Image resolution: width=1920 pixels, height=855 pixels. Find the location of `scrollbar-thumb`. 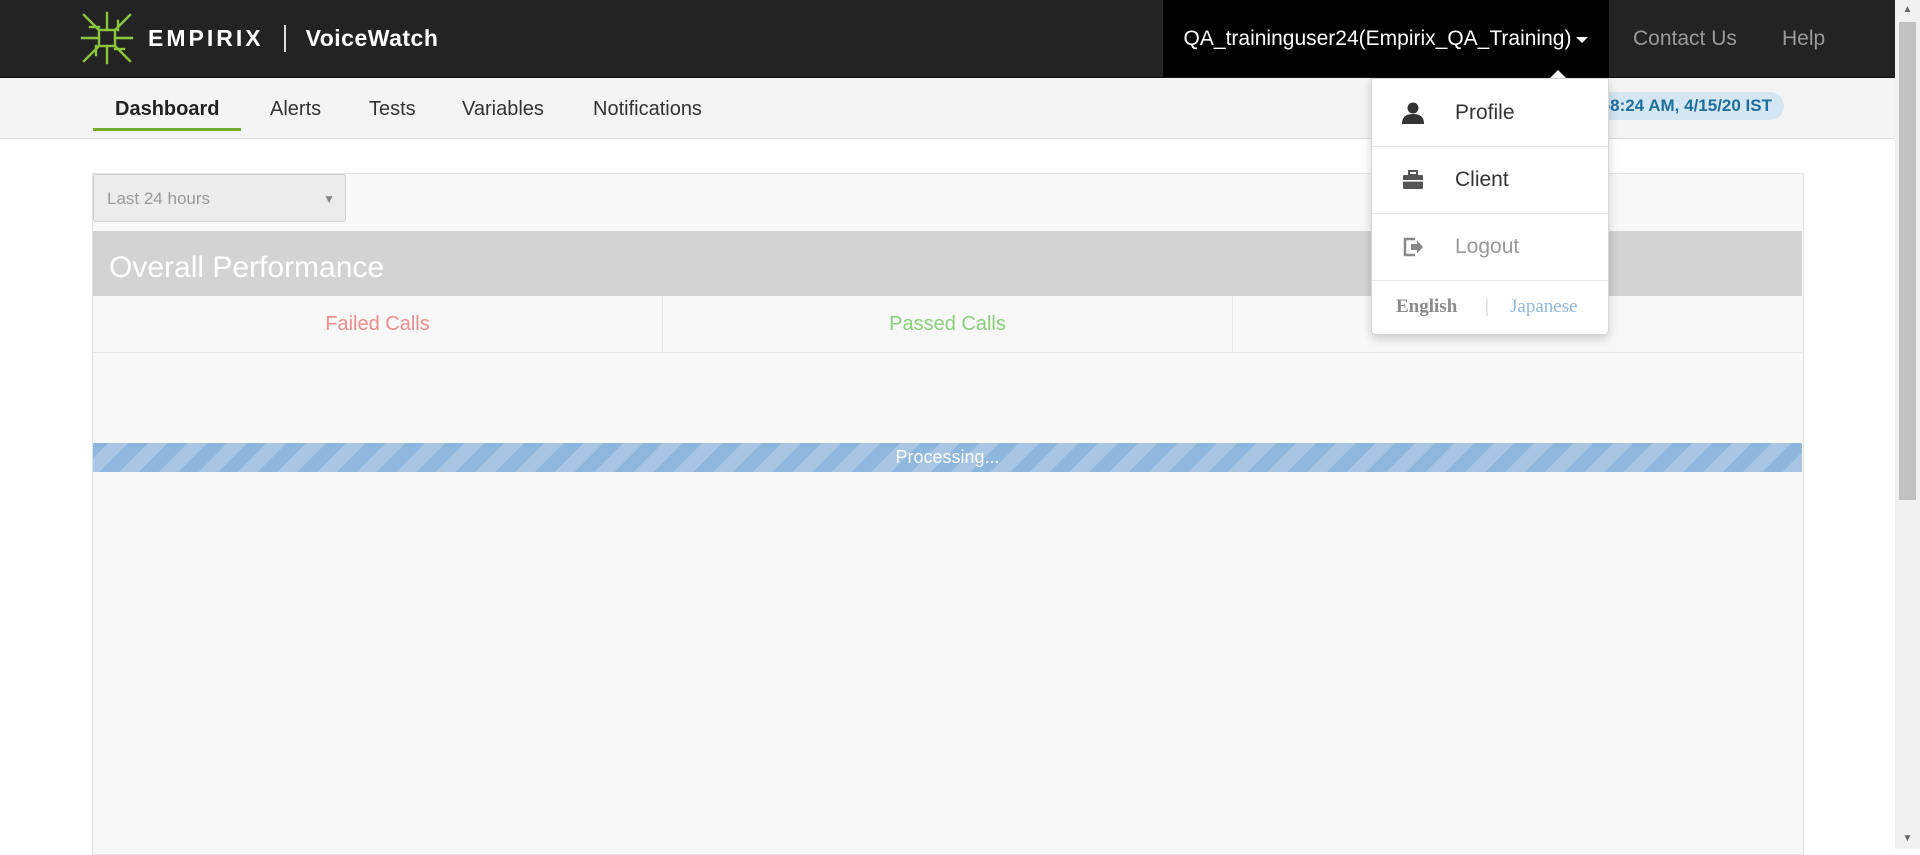

scrollbar-thumb is located at coordinates (1907, 261).